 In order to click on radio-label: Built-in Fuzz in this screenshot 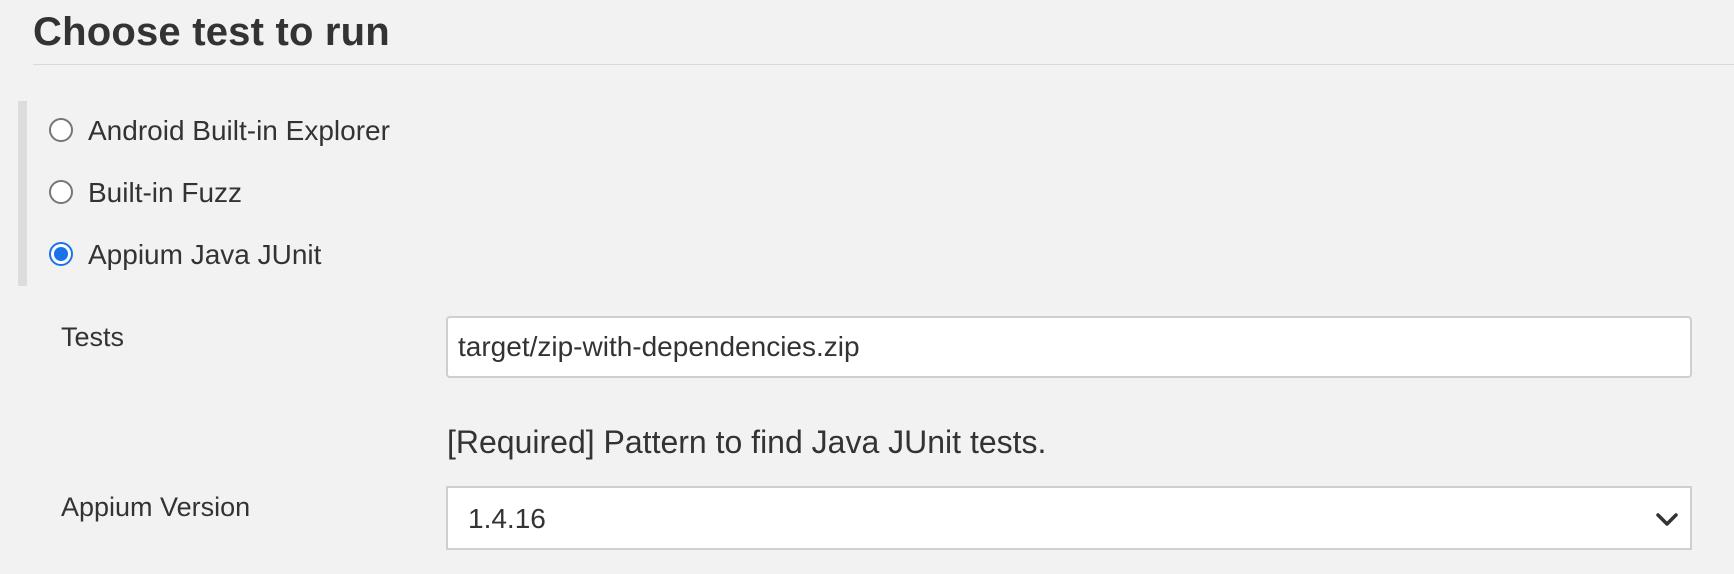, I will do `click(165, 192)`.